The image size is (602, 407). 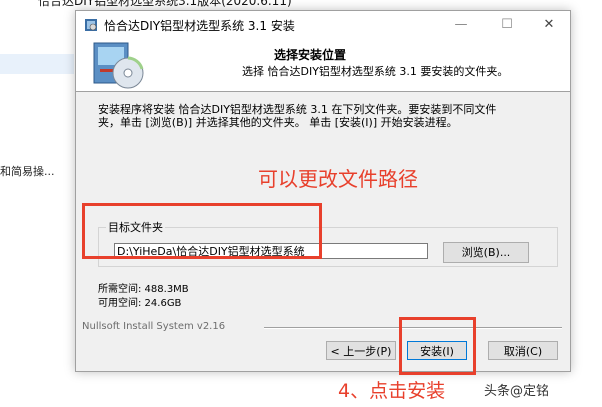 What do you see at coordinates (37, 64) in the screenshot?
I see `background-selected-row` at bounding box center [37, 64].